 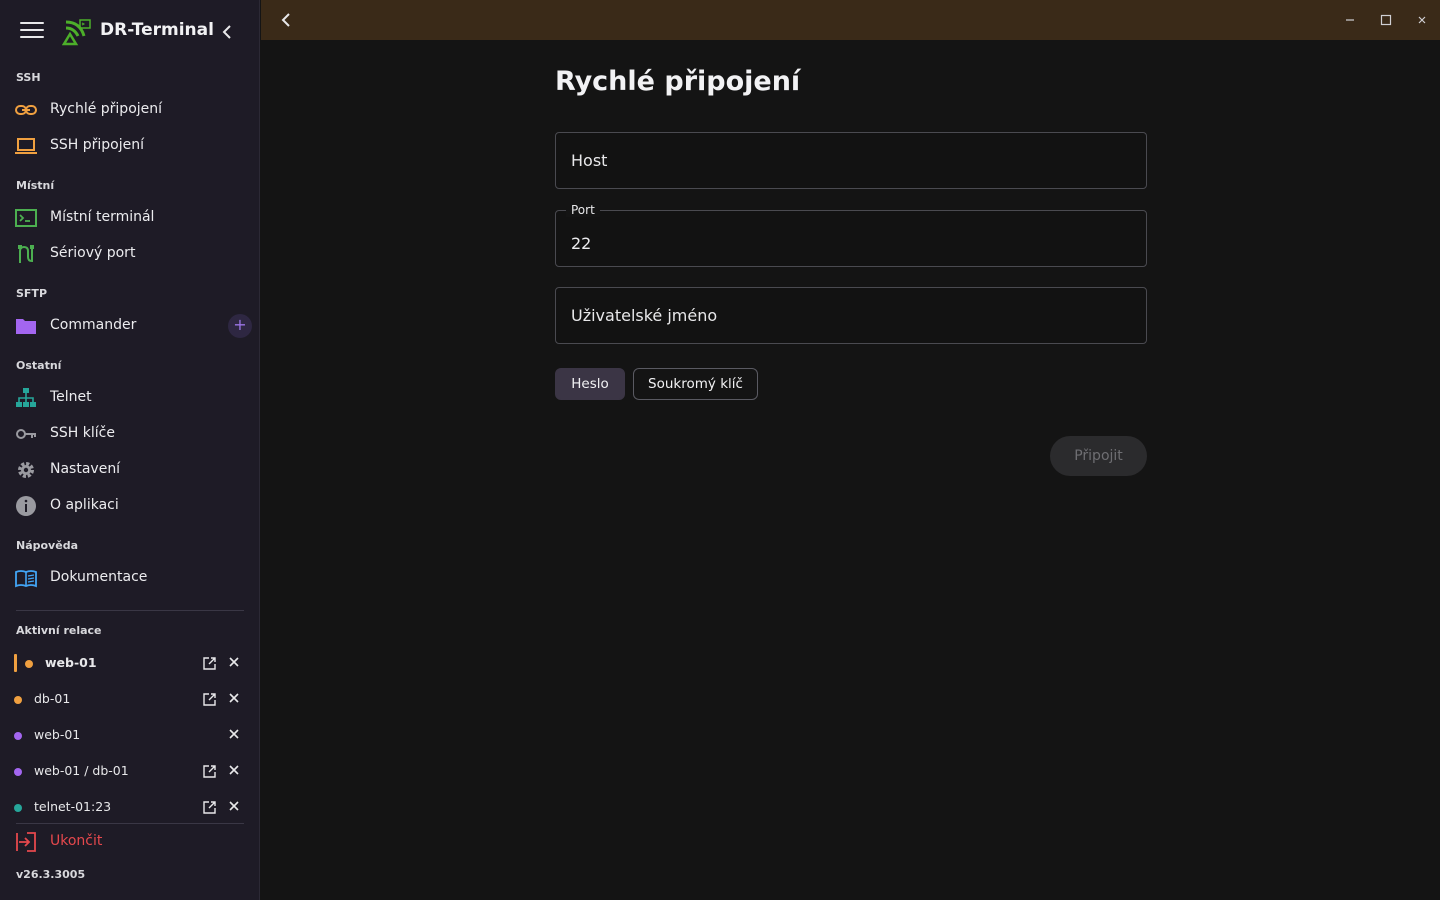 I want to click on sidebar-item-quick-connect: Rychlé připojení, so click(x=130, y=110).